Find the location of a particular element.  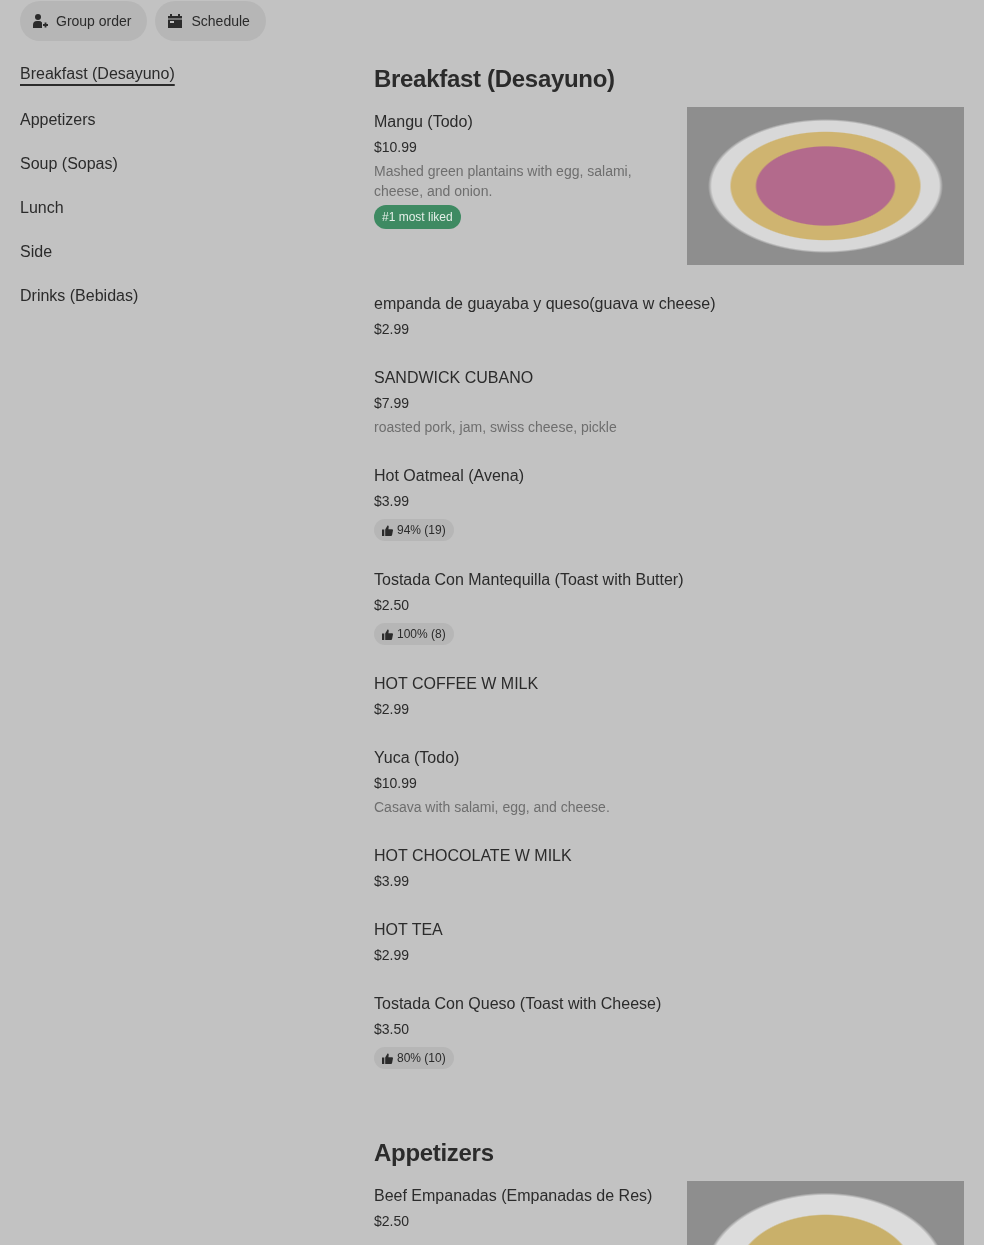

item-name: Yuca (Todo) is located at coordinates (417, 756).